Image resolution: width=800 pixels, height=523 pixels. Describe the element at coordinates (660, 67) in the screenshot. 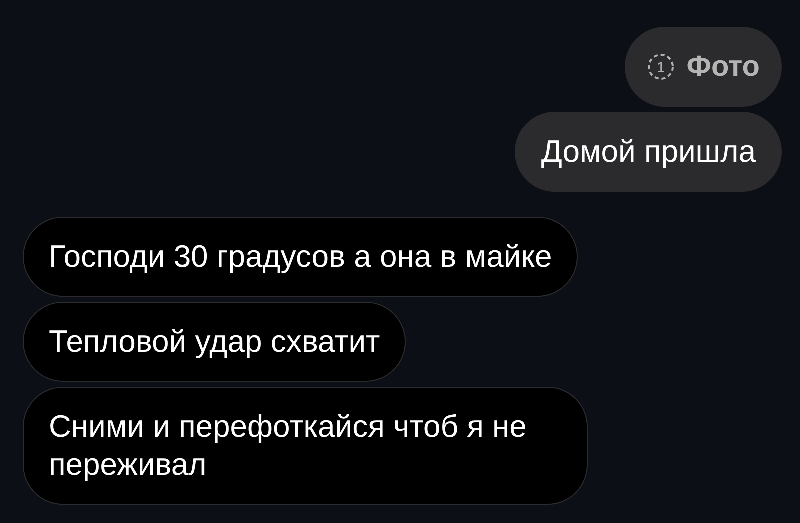

I see `view-once-icon: 1` at that location.